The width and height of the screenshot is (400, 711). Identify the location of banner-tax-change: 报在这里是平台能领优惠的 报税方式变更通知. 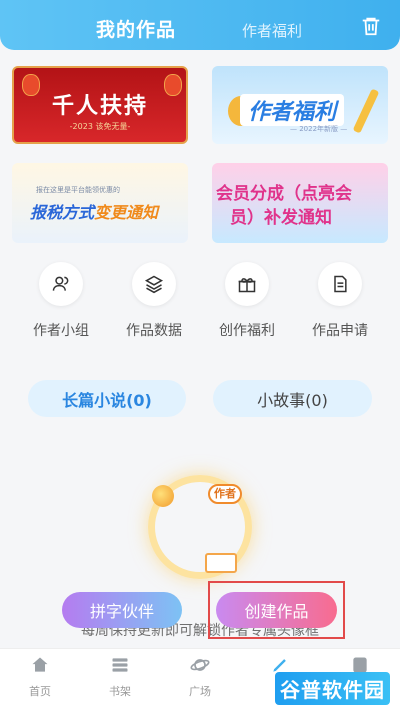
(100, 203).